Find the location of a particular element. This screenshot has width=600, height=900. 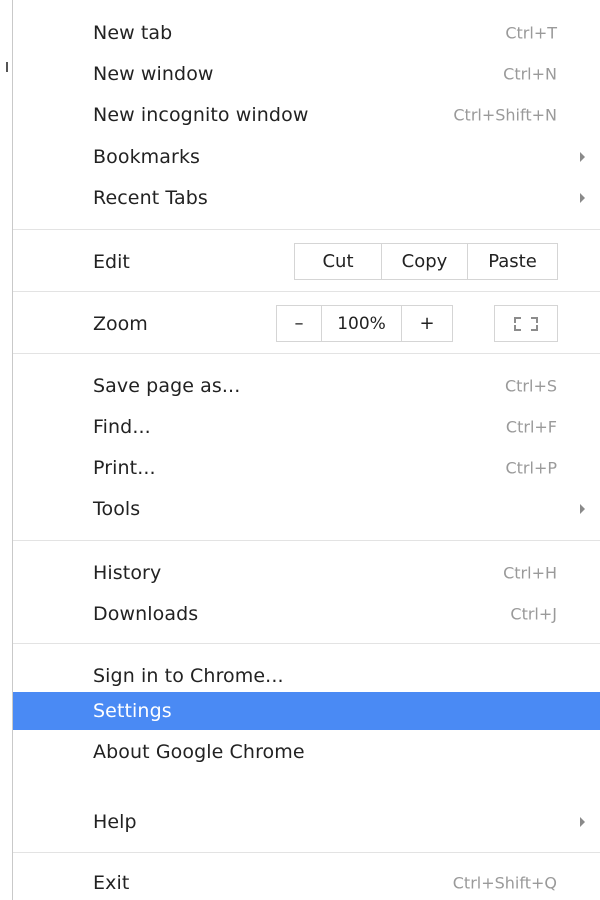

menu-item-label: Exit is located at coordinates (111, 883).